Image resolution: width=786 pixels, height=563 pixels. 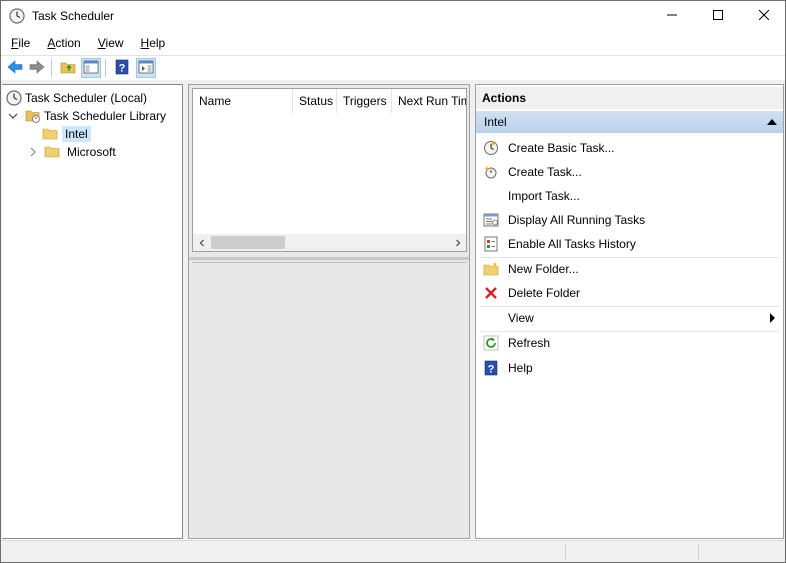 What do you see at coordinates (544, 293) in the screenshot?
I see `action-label: Delete Folder` at bounding box center [544, 293].